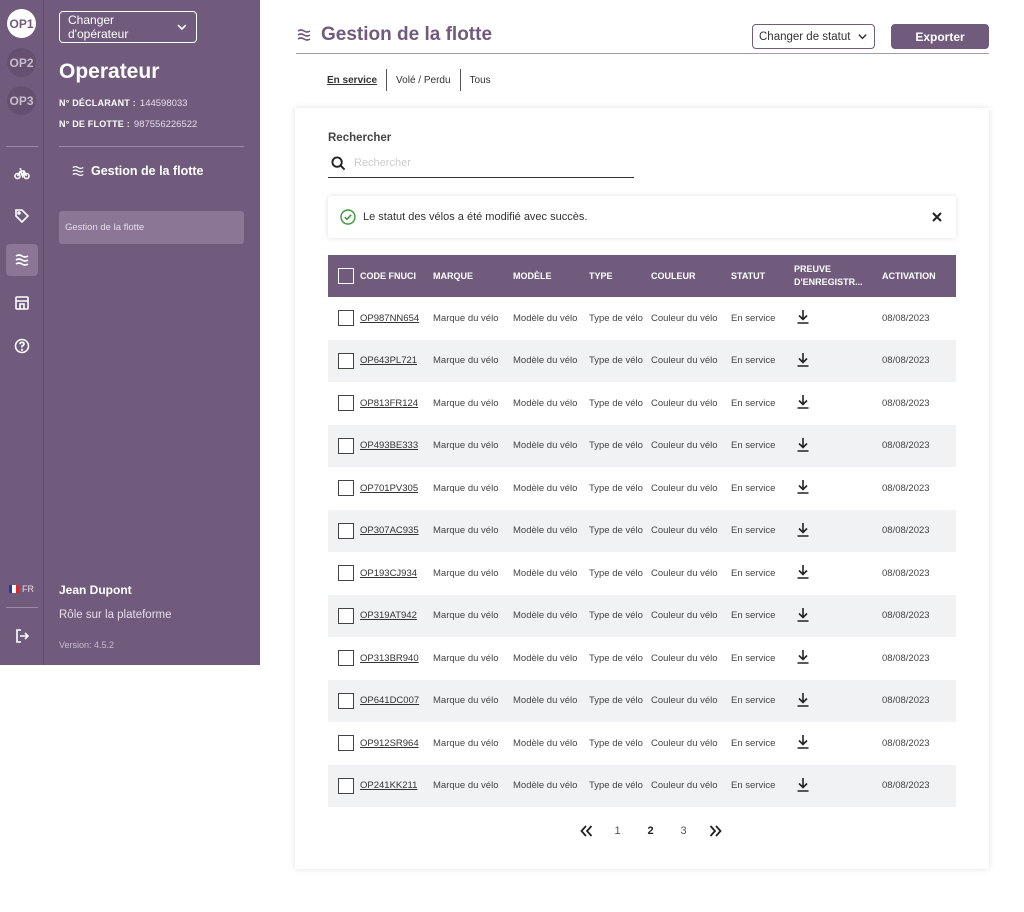  What do you see at coordinates (22, 303) in the screenshot?
I see `store-icon` at bounding box center [22, 303].